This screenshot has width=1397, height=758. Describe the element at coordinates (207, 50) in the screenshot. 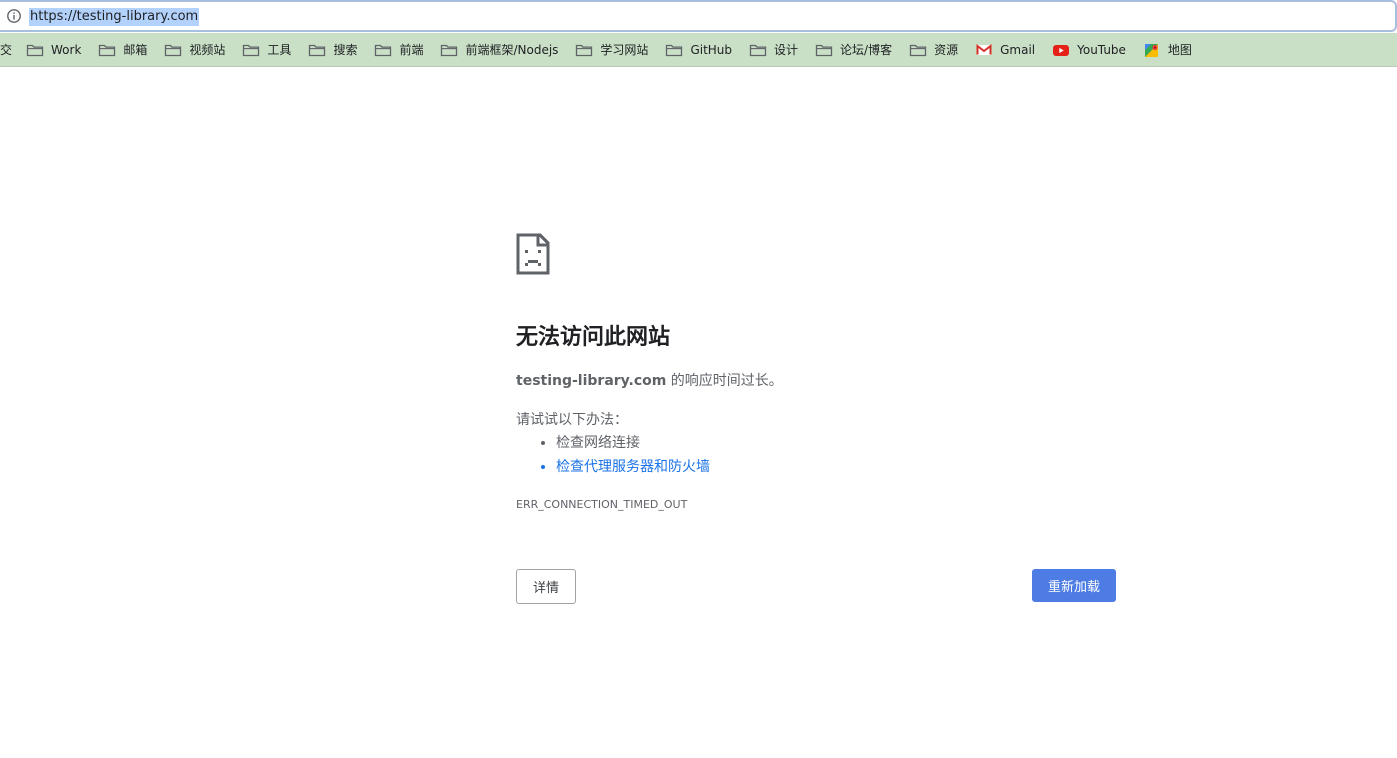

I see `bookmark-label: 视频站` at that location.